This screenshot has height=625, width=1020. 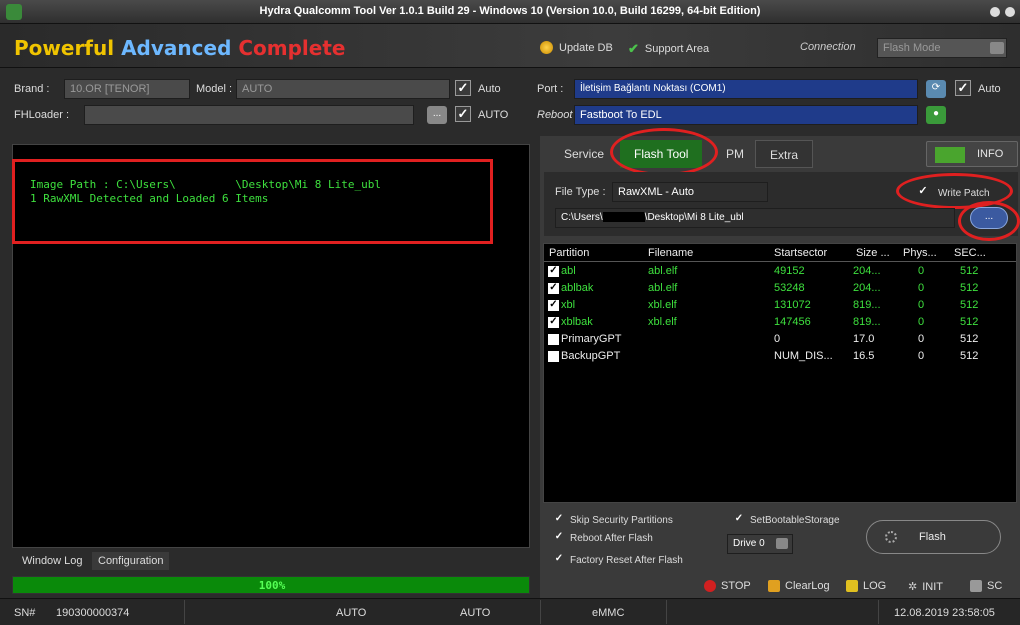 I want to click on tab-window-log: Window Log, so click(x=52, y=561).